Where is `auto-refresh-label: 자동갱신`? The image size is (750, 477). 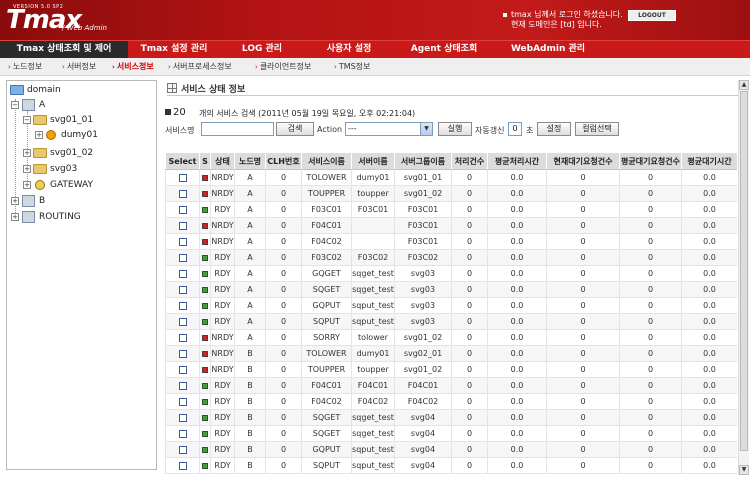
auto-refresh-label: 자동갱신 is located at coordinates (490, 130).